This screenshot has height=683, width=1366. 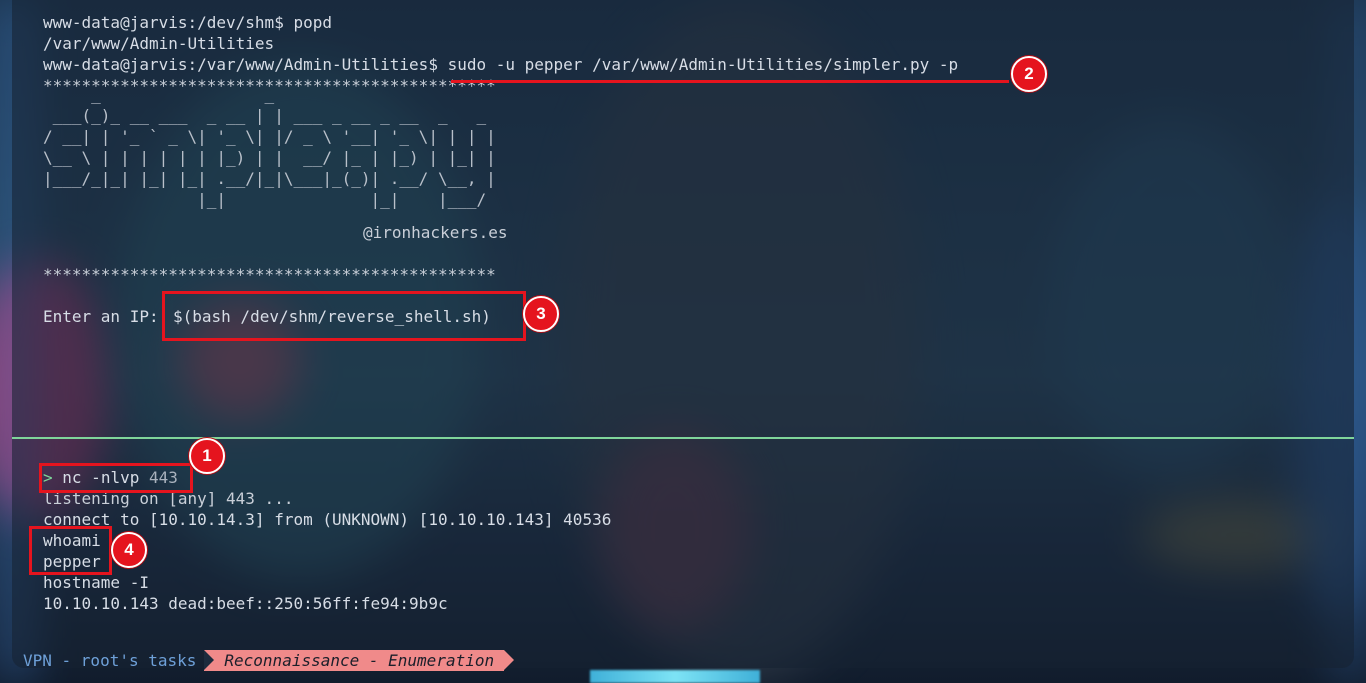 What do you see at coordinates (541, 314) in the screenshot?
I see `annotation-badge-3: 3` at bounding box center [541, 314].